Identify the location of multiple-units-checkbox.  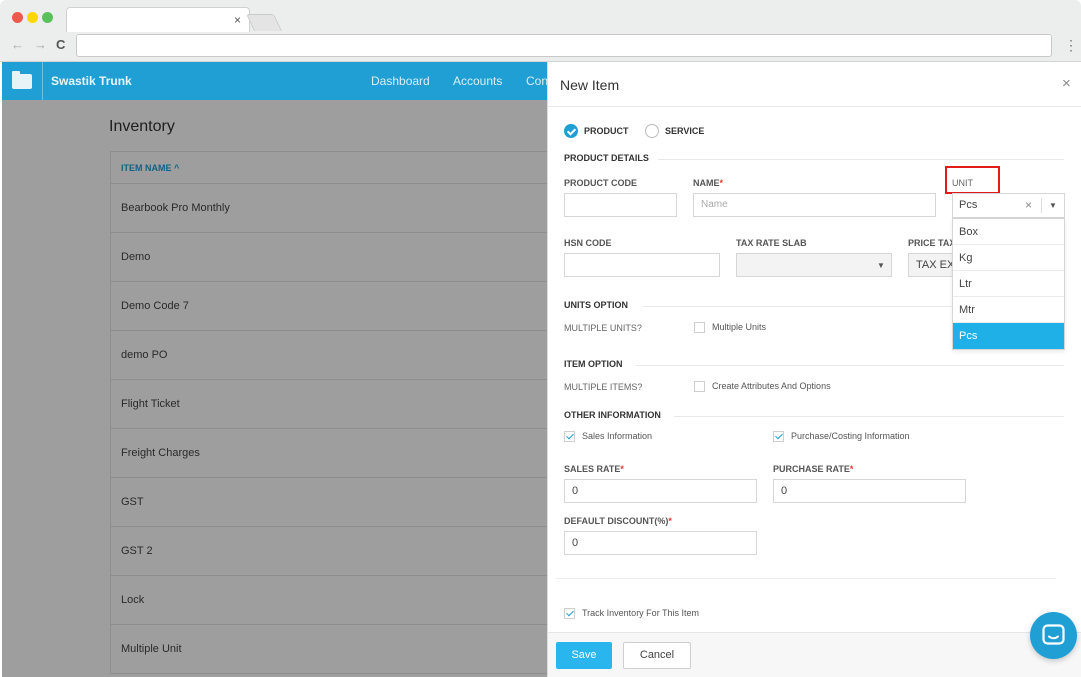
(699, 327).